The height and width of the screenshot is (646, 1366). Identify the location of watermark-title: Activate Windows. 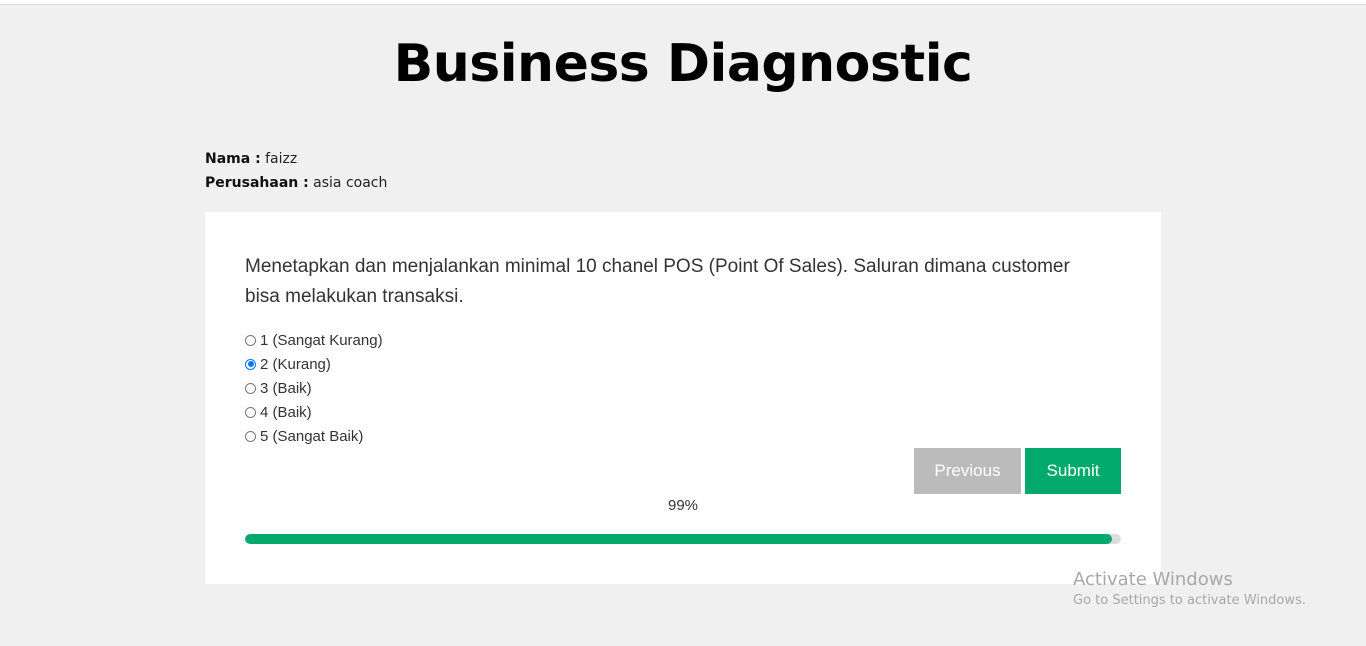
(1153, 579).